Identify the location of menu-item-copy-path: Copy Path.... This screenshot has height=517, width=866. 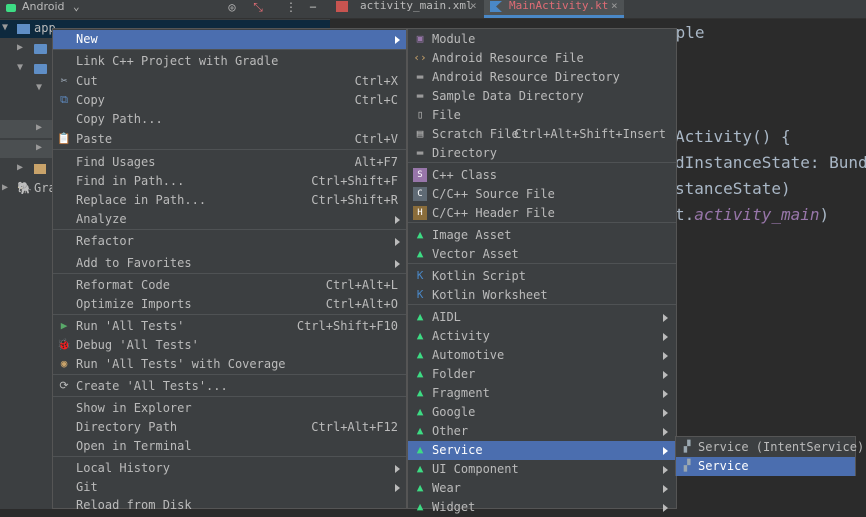
(229, 119).